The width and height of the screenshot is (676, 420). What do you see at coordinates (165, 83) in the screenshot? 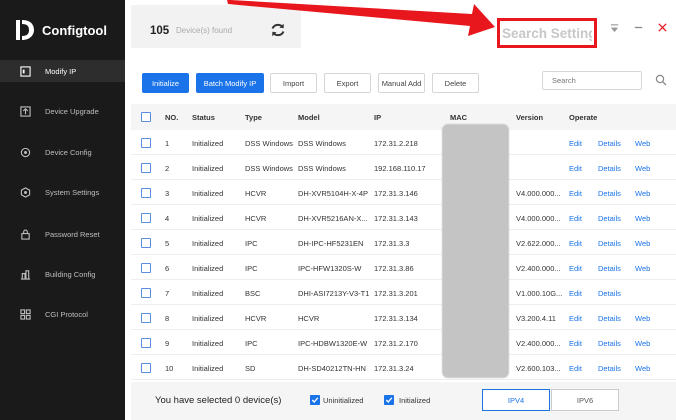
I see `initialize-button: Initialize` at bounding box center [165, 83].